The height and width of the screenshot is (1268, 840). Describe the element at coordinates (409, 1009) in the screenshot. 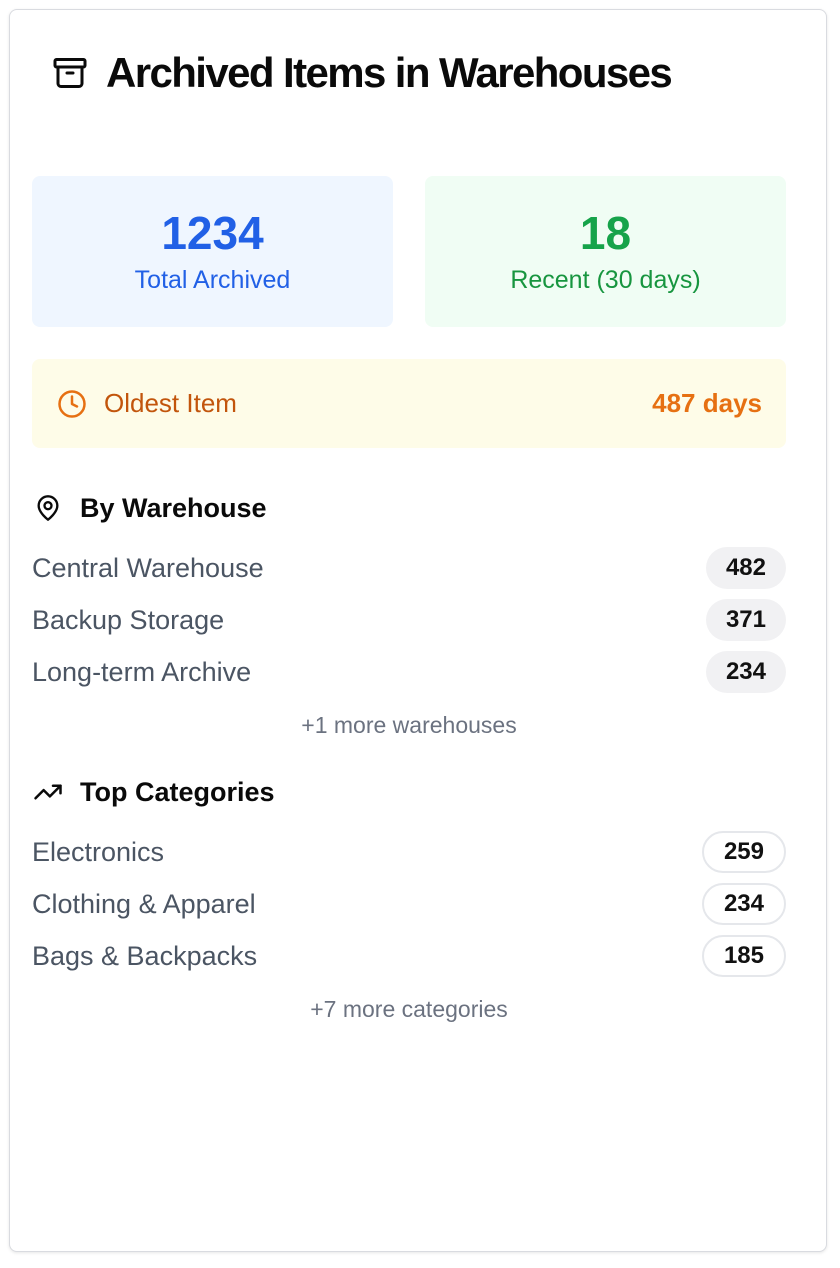

I see `more-categories-link: +7 more categories` at that location.